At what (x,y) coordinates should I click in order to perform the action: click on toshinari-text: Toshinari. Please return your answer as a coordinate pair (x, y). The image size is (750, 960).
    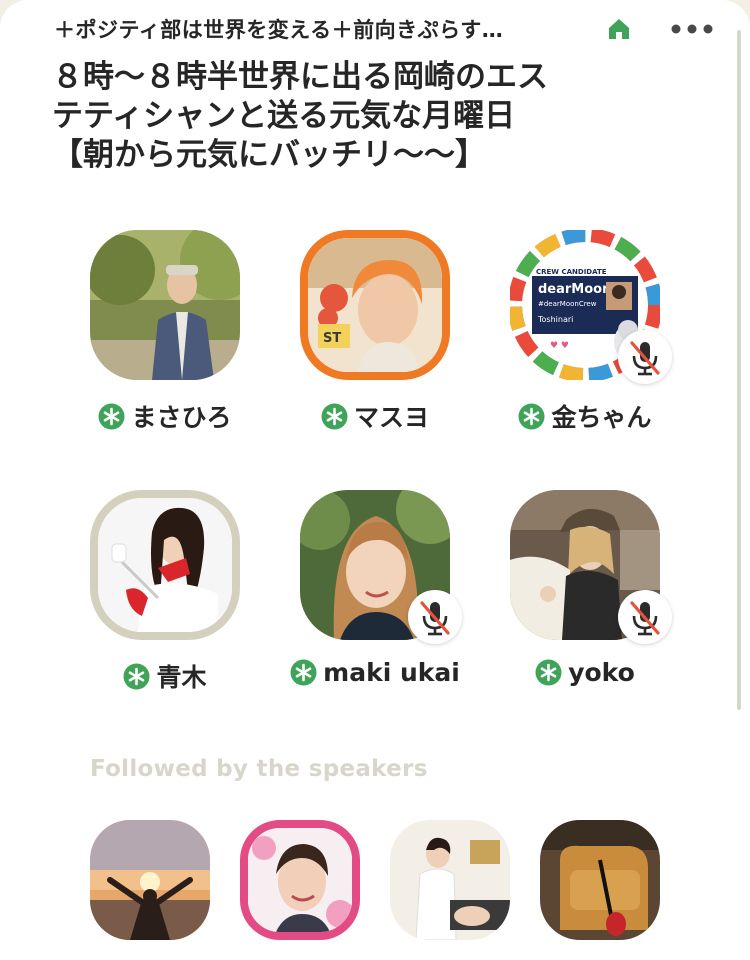
    Looking at the image, I should click on (555, 319).